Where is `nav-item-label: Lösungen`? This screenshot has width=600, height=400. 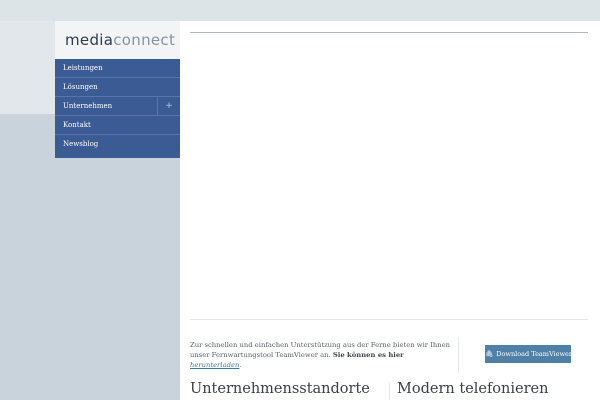
nav-item-label: Lösungen is located at coordinates (80, 87).